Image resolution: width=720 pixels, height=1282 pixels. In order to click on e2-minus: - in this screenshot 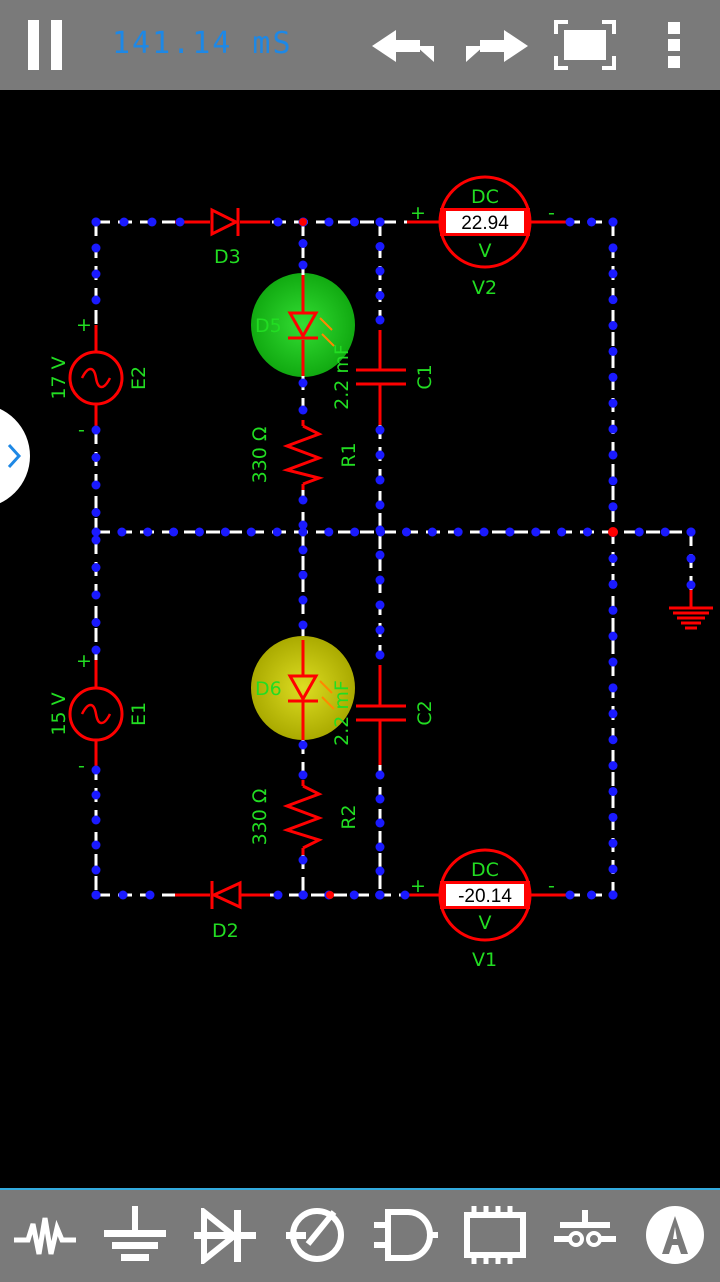, I will do `click(81, 430)`.